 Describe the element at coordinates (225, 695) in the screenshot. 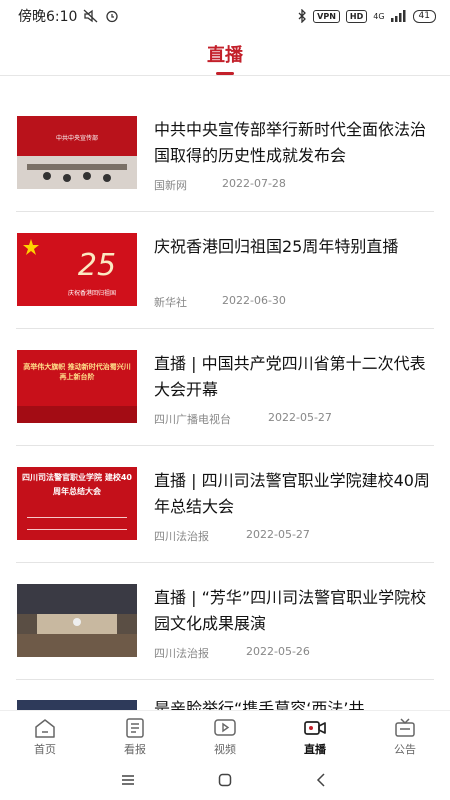

I see `list-item: 是亲脸举行“携手莫容‘西法’共` at that location.